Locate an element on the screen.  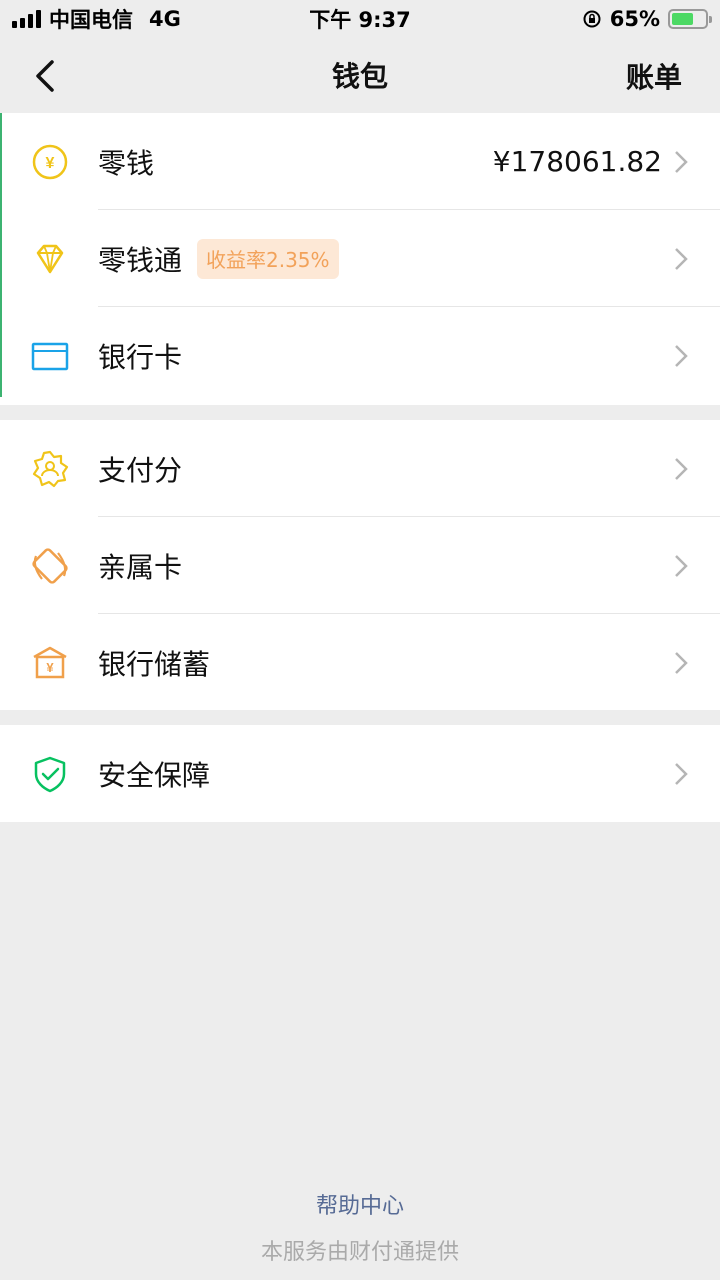
battery-icon is located at coordinates (690, 19).